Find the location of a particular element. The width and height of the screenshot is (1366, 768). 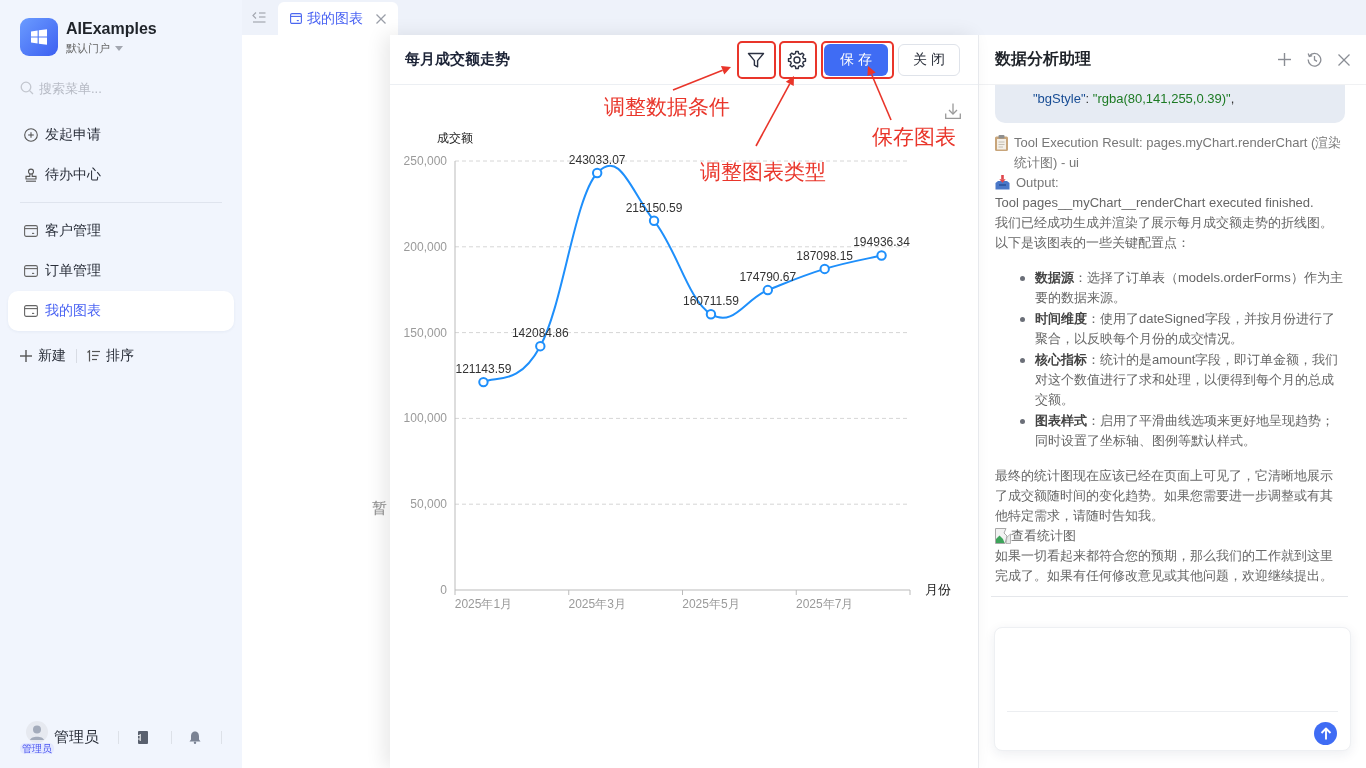

bell-icon is located at coordinates (195, 737).